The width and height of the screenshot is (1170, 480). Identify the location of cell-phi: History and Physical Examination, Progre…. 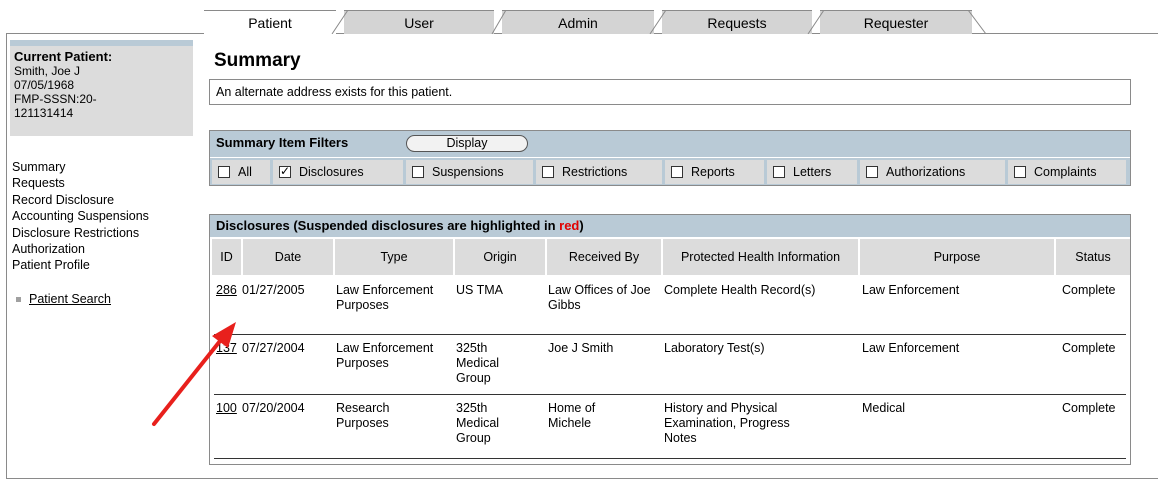
(727, 423).